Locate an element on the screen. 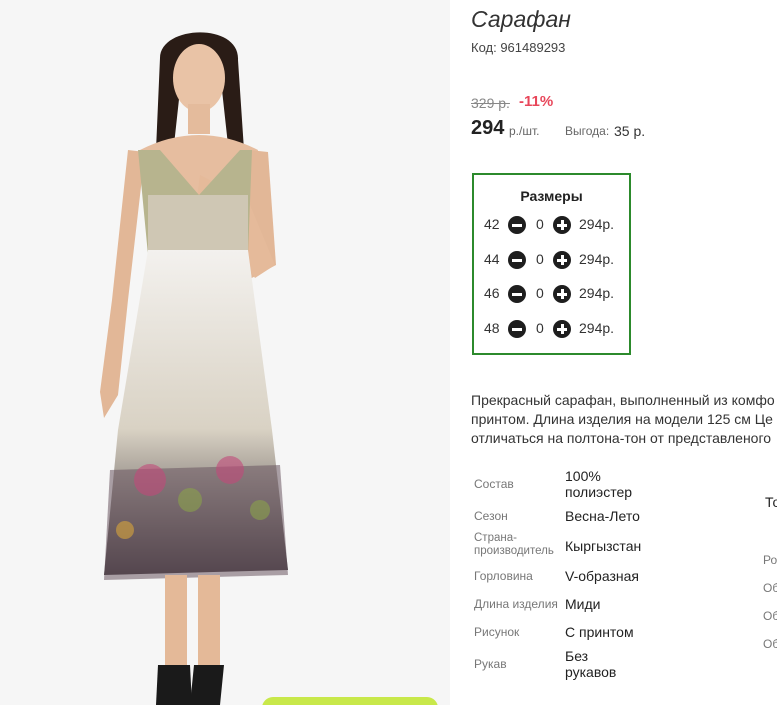  current-price: 294 is located at coordinates (488, 128).